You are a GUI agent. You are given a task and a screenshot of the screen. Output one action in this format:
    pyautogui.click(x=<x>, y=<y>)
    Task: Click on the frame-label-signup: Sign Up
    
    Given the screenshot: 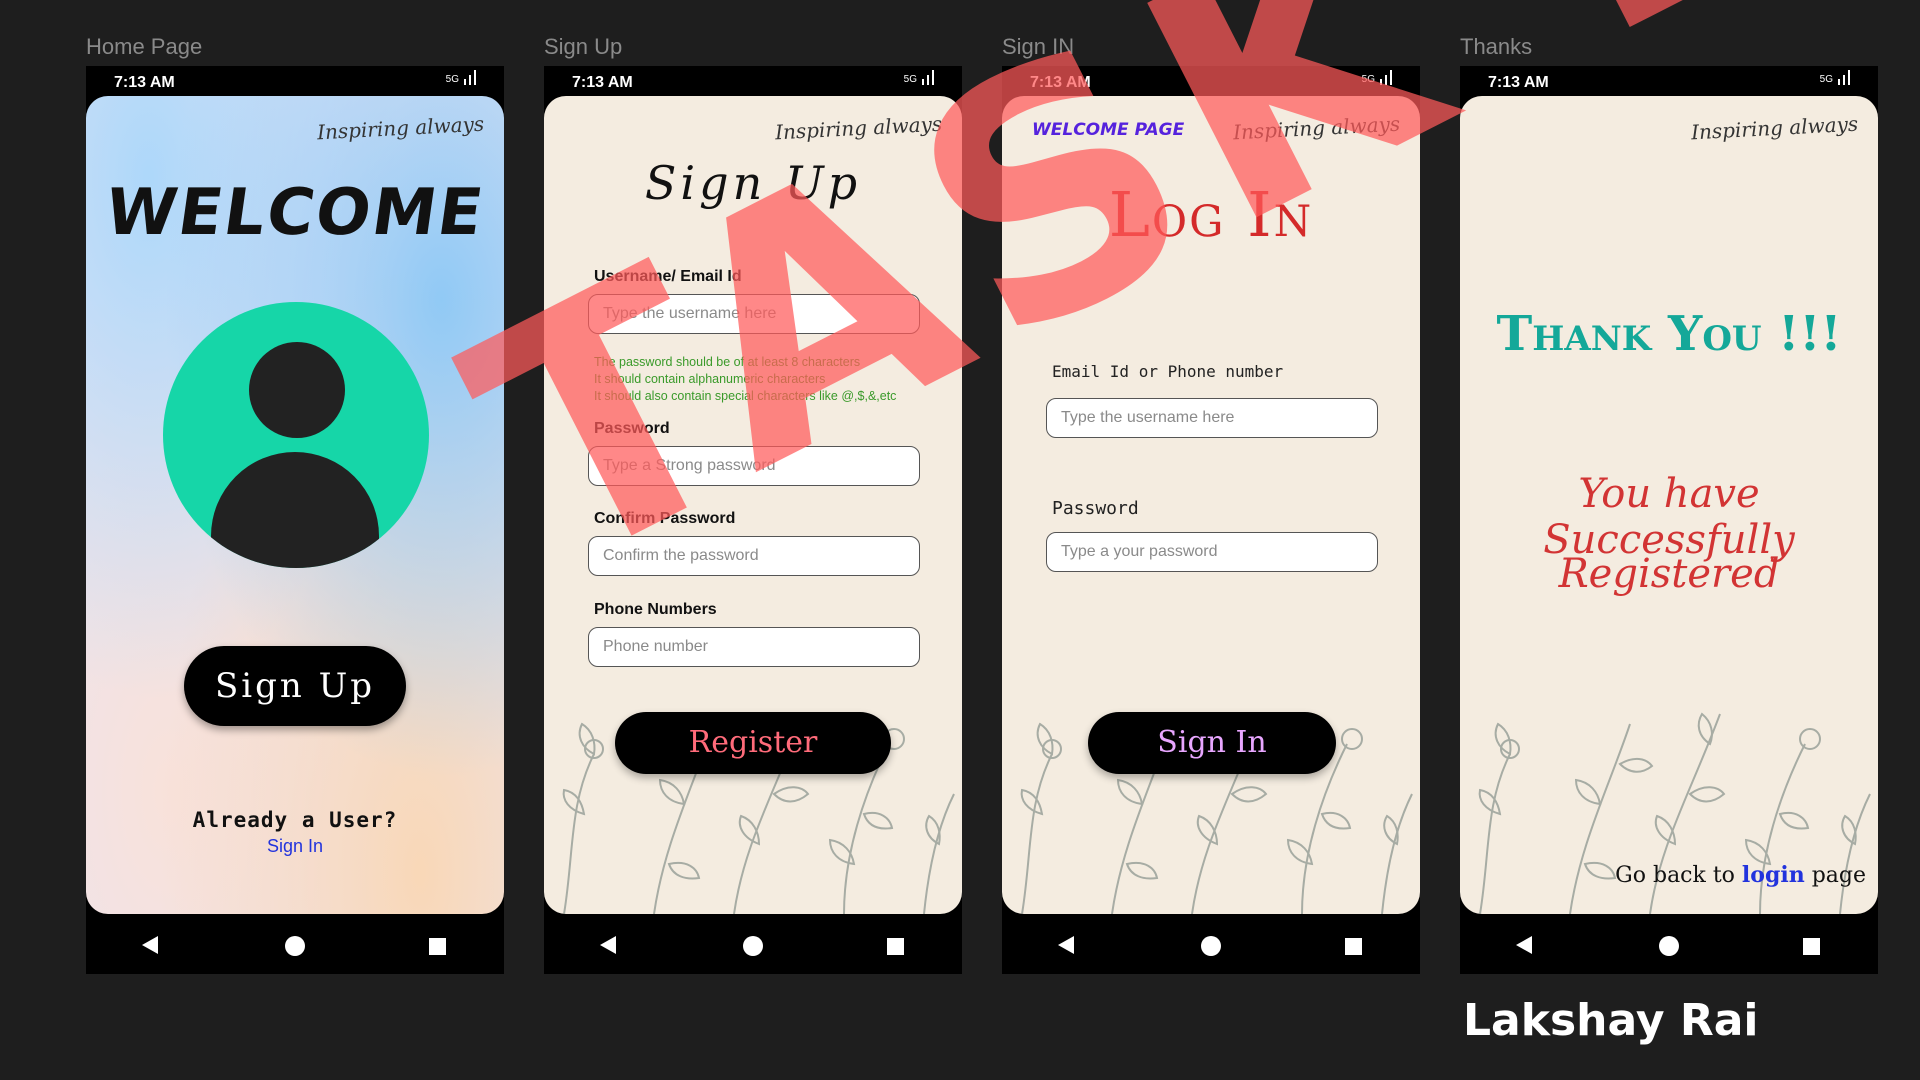 What is the action you would take?
    pyautogui.click(x=583, y=46)
    